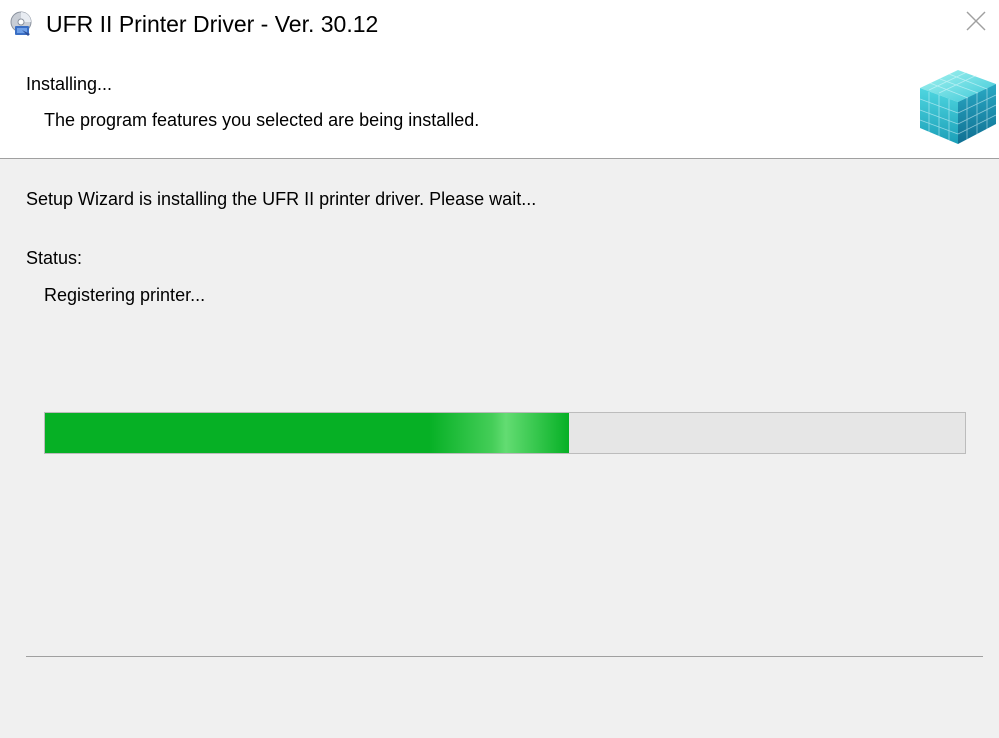 This screenshot has width=999, height=738. I want to click on progress-bar-fill, so click(307, 433).